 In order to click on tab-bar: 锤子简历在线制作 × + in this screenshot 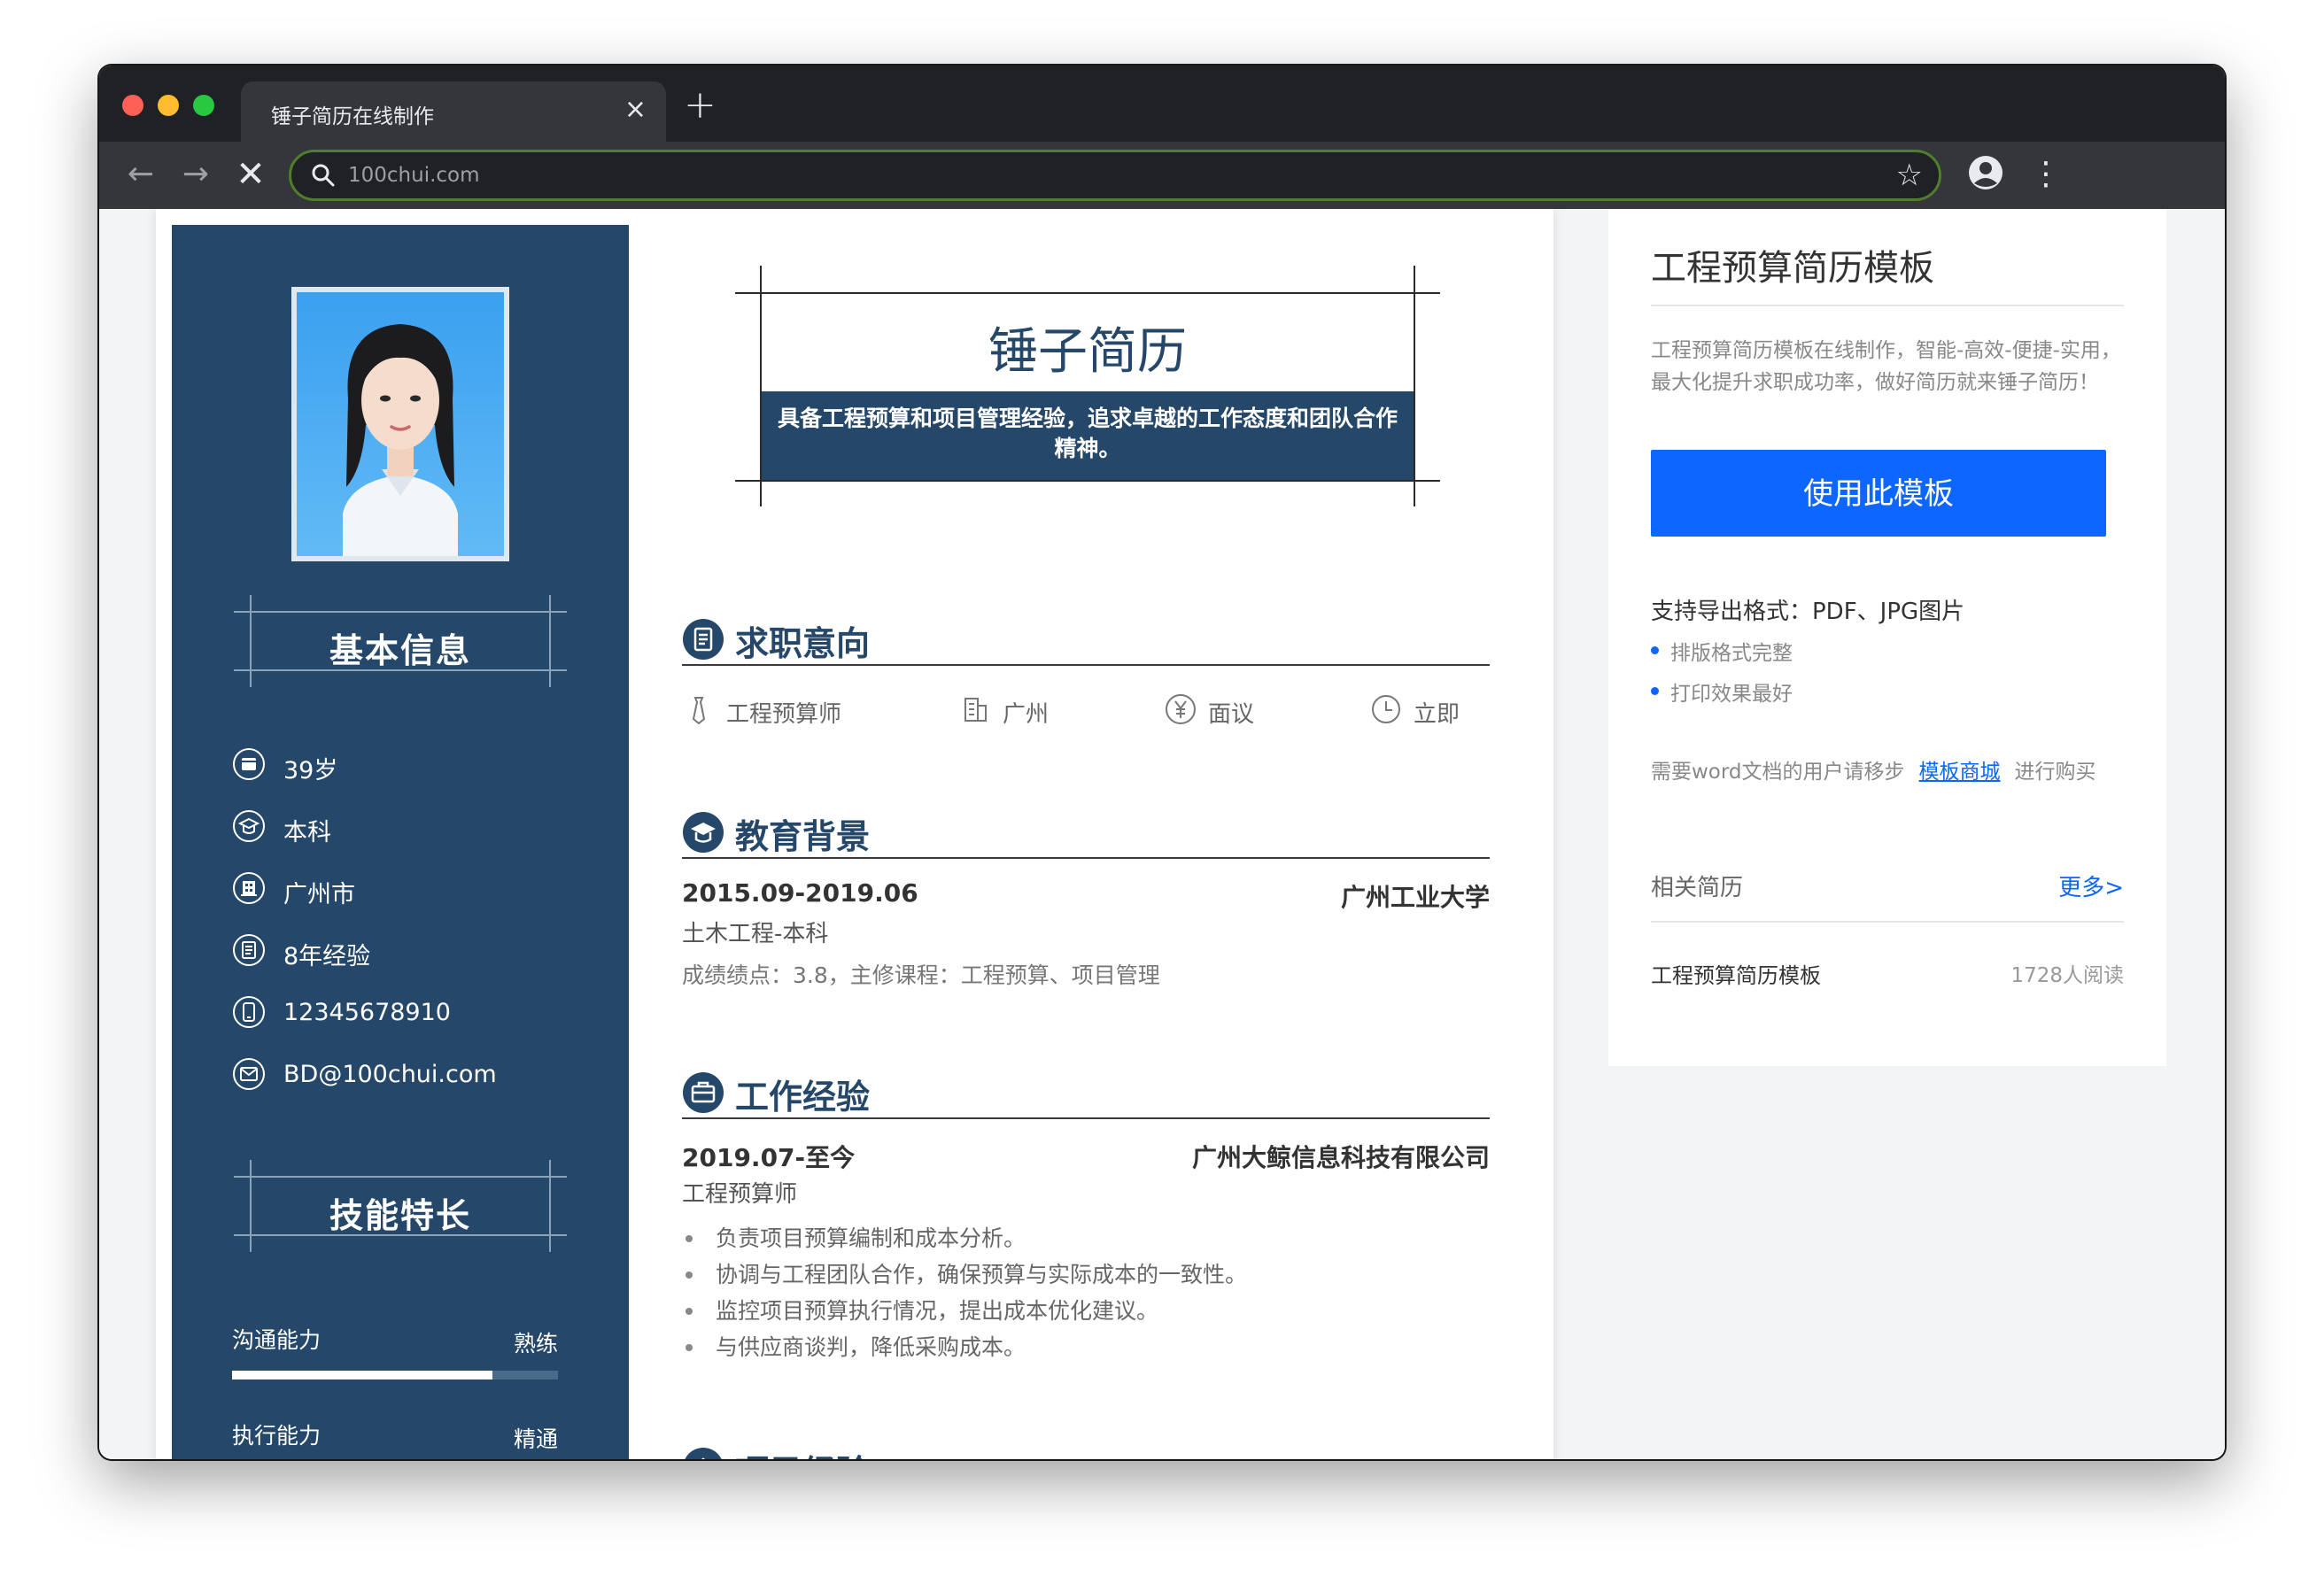, I will do `click(1162, 104)`.